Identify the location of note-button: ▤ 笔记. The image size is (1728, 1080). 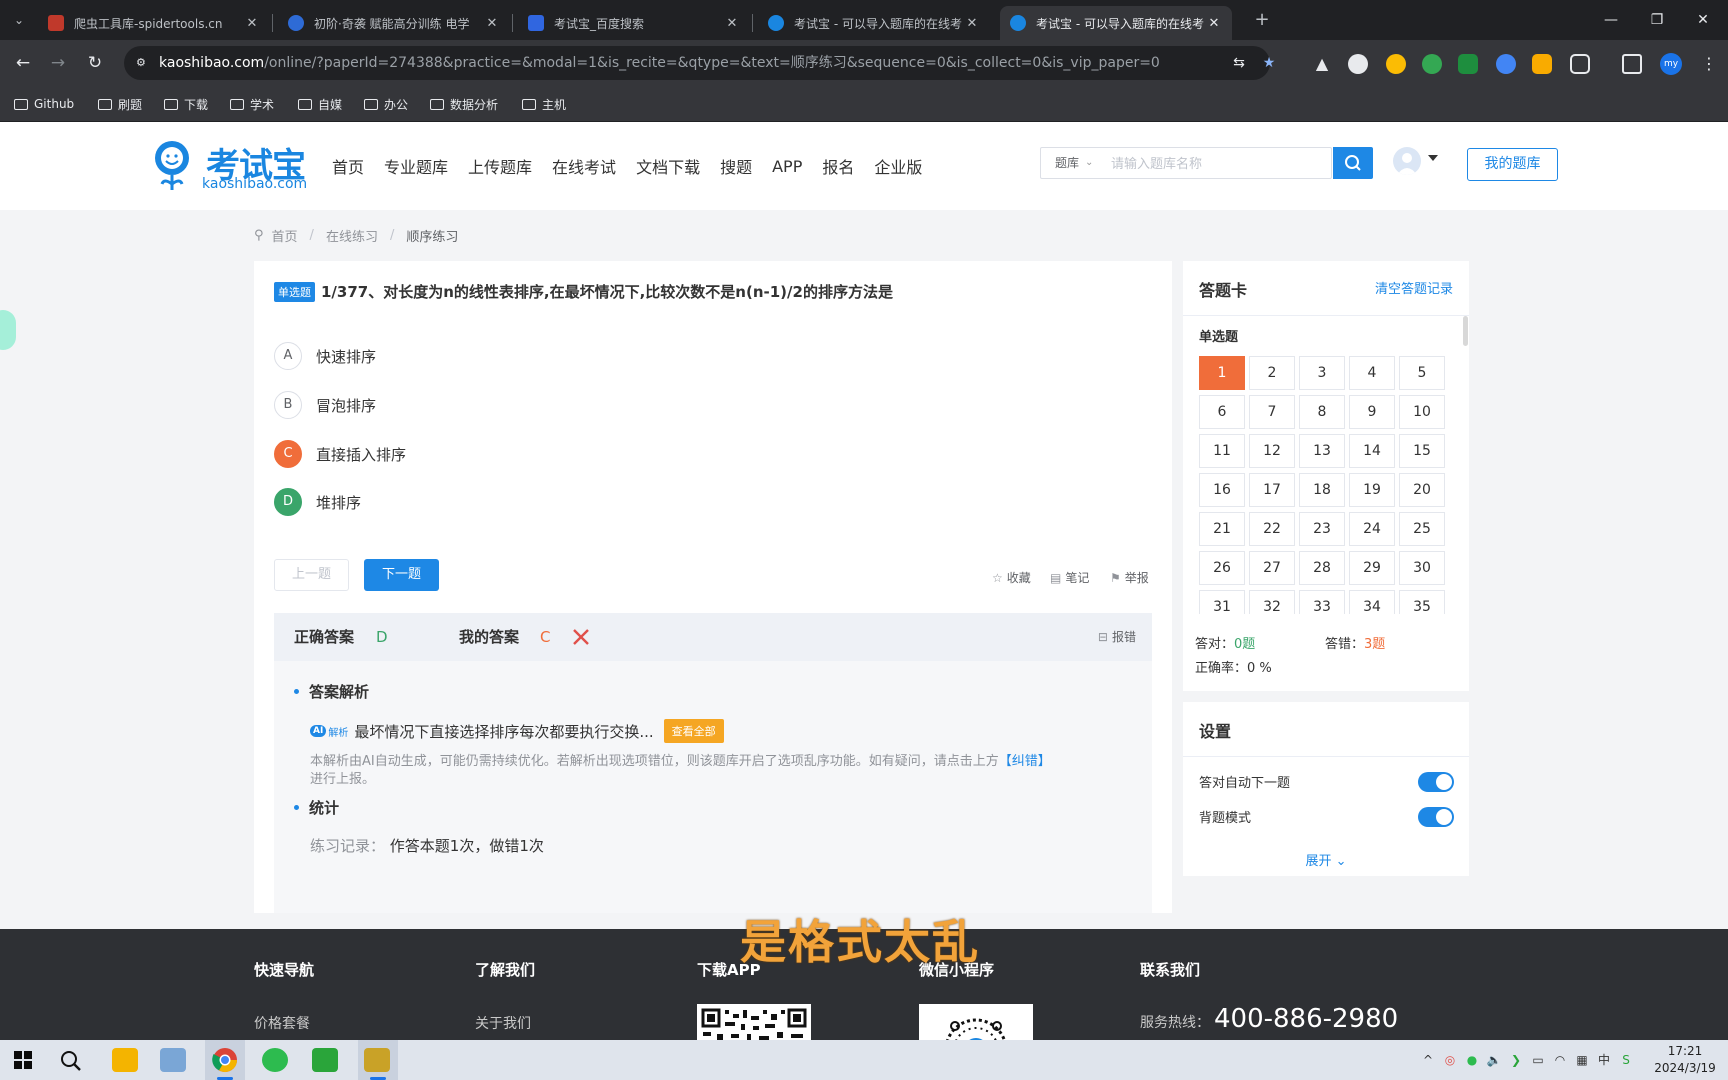
(1069, 577).